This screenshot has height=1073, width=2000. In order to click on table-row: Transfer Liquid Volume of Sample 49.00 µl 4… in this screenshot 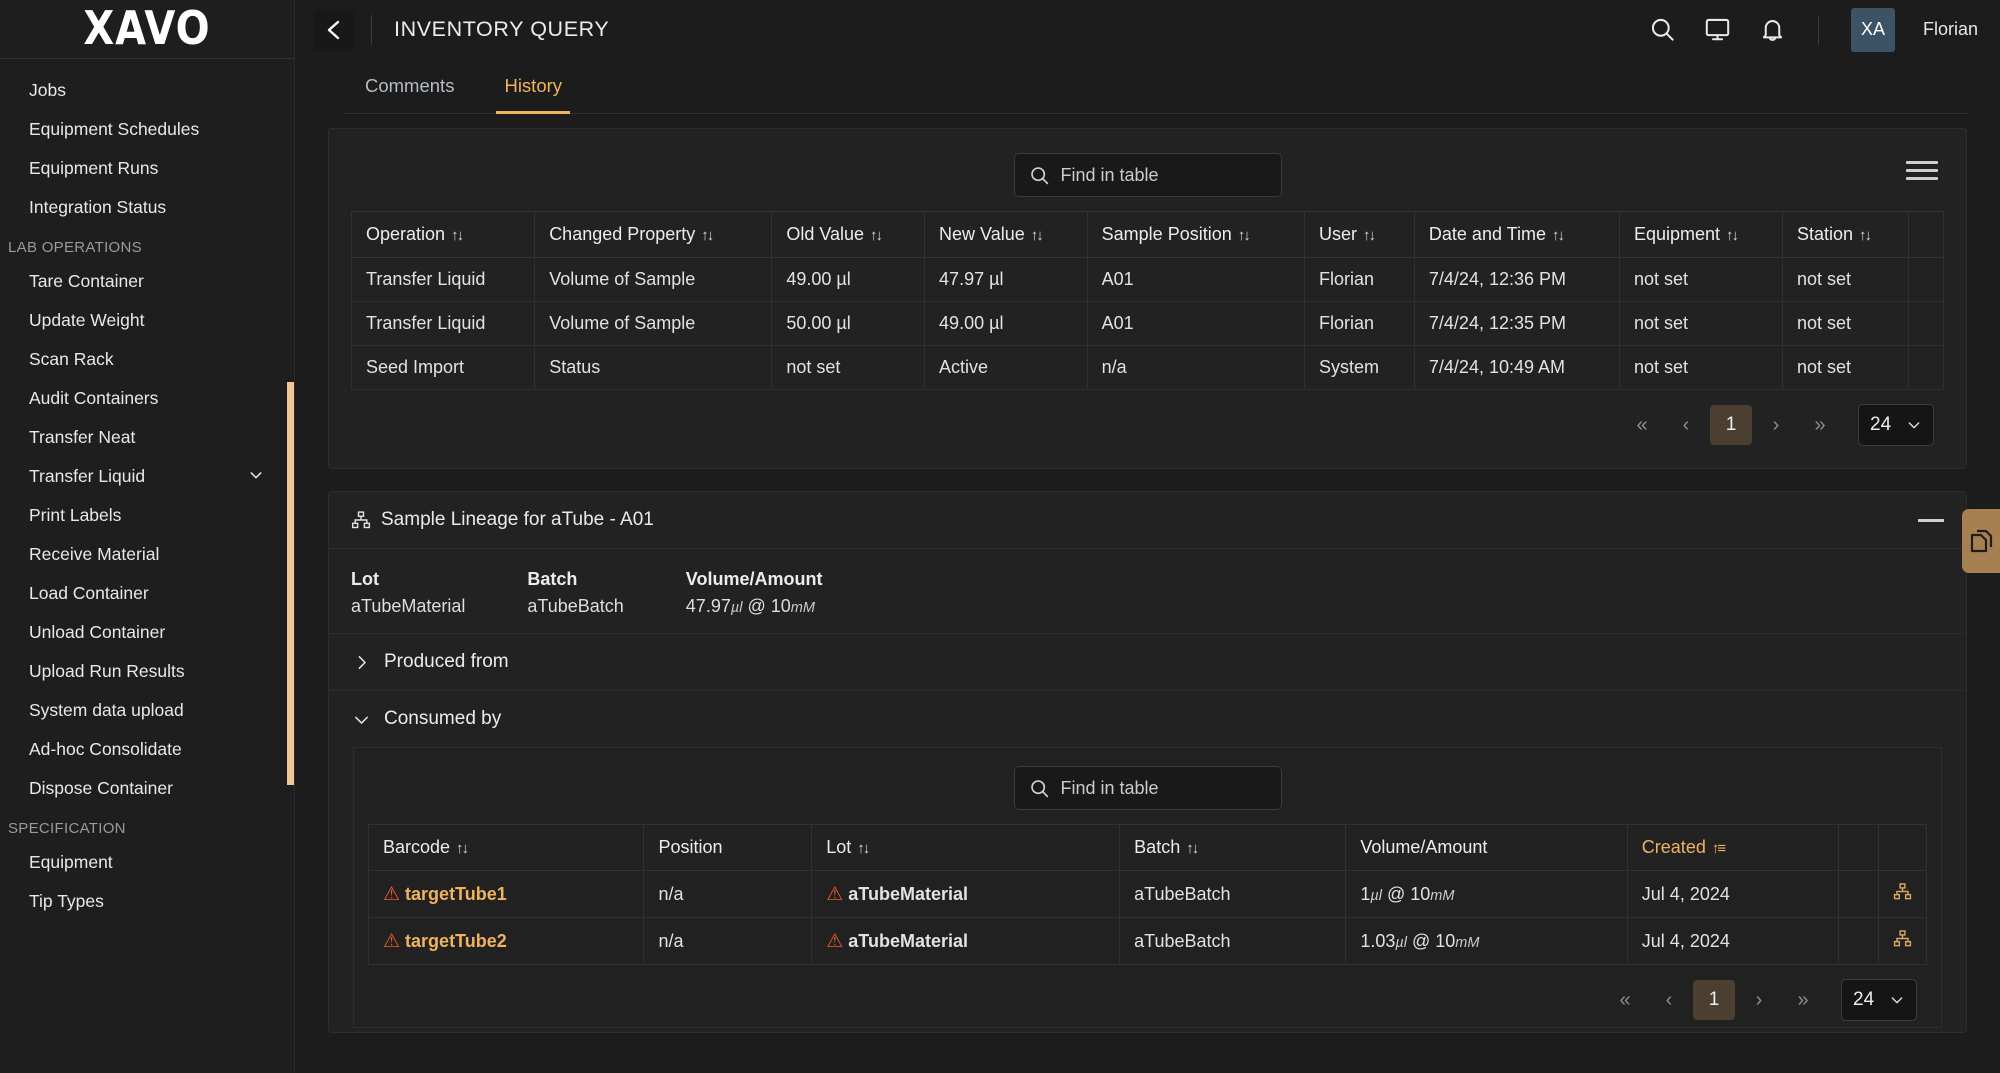, I will do `click(1147, 279)`.